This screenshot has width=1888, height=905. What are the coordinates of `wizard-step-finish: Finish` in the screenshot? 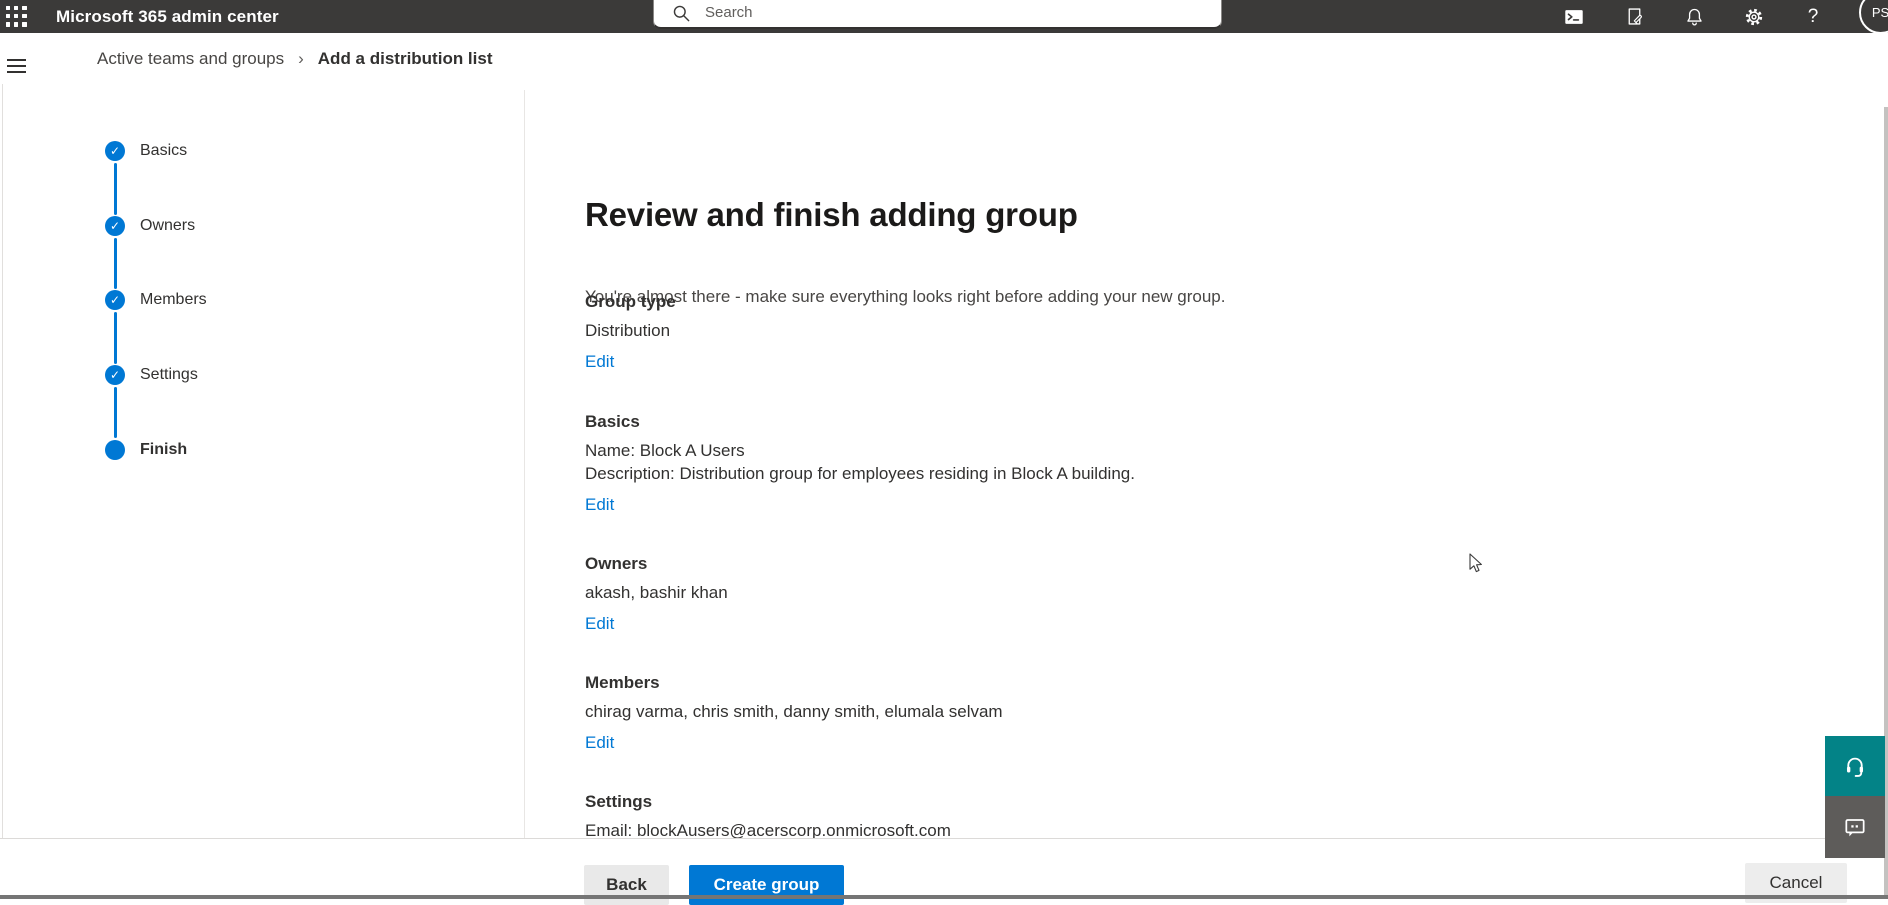 It's located at (200, 450).